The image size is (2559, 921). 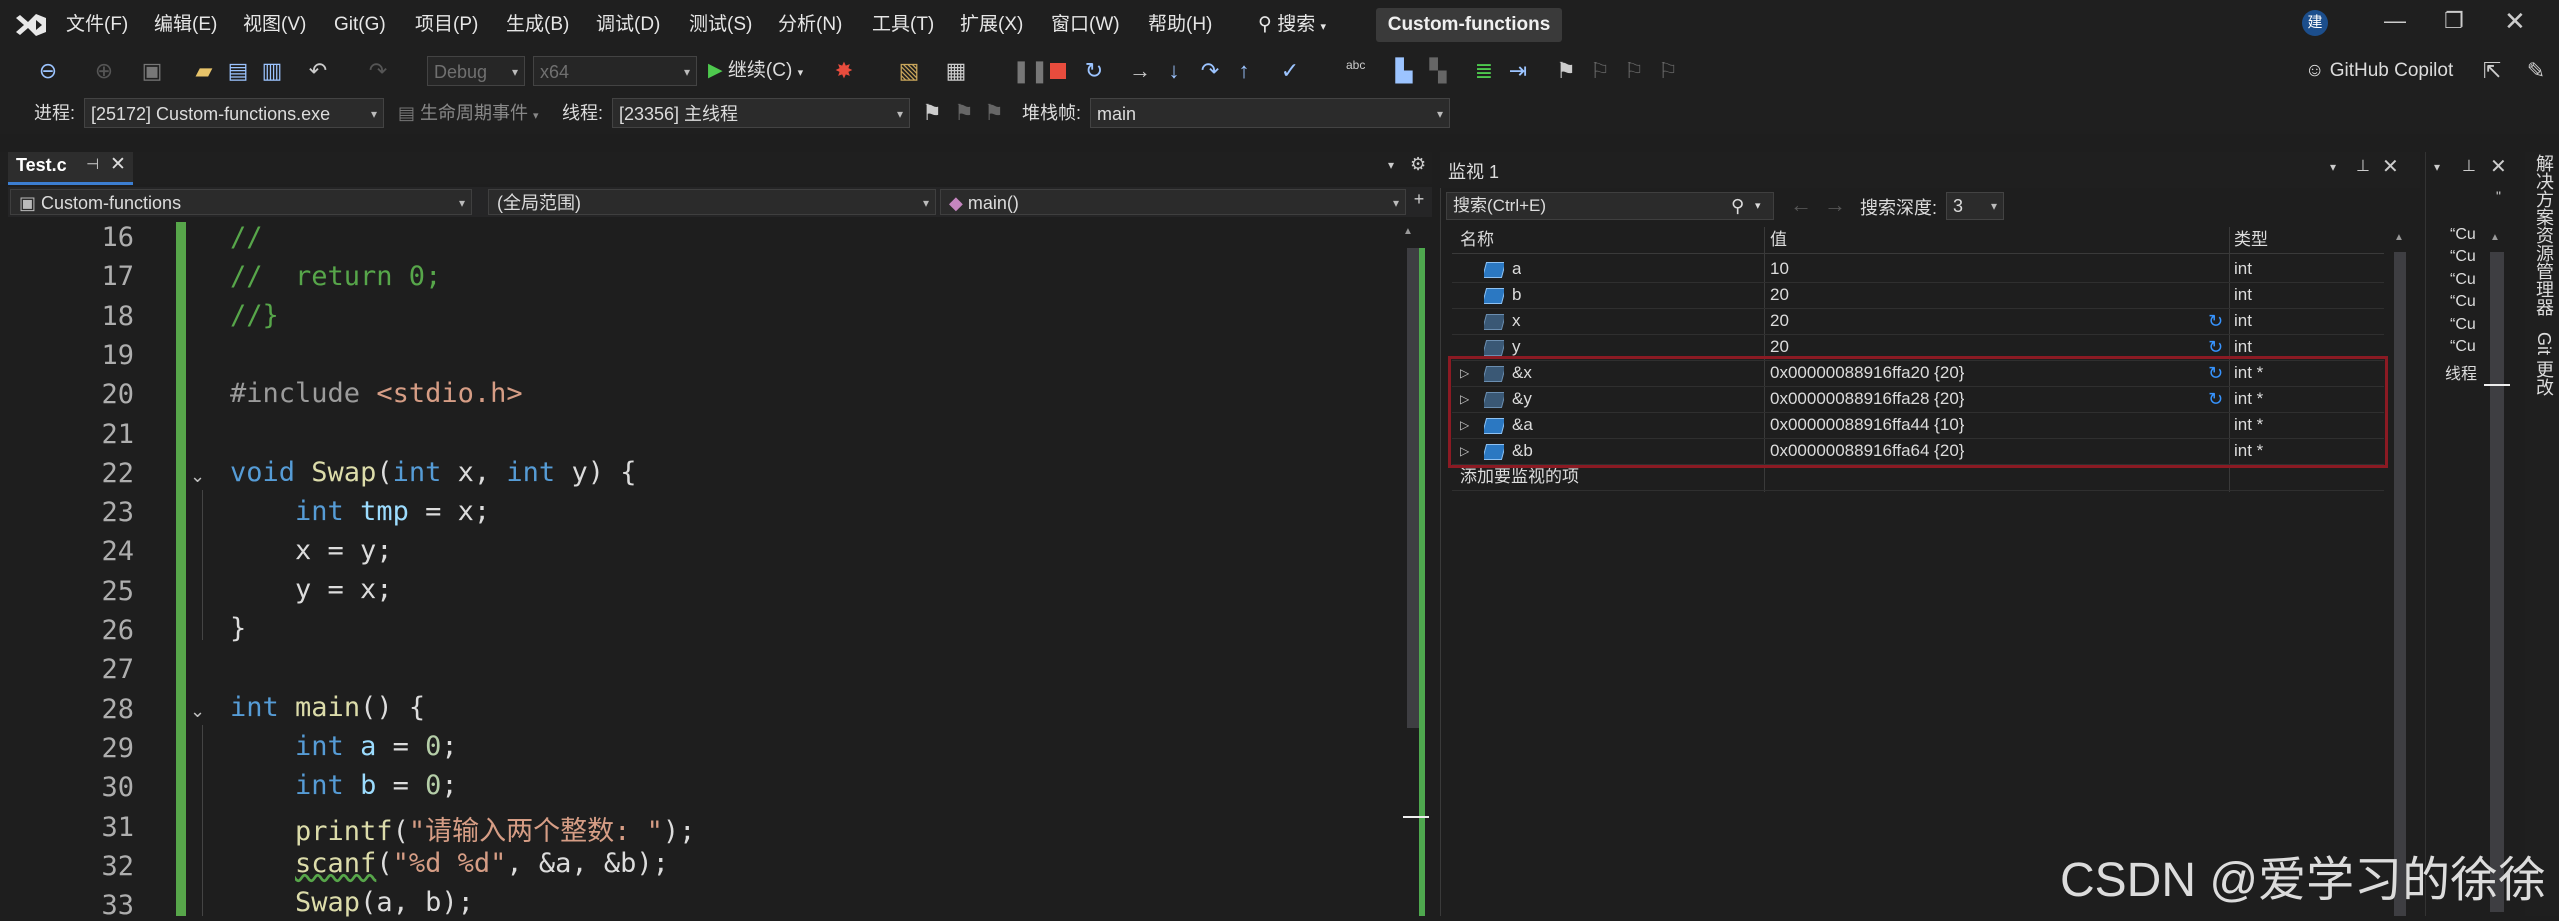 What do you see at coordinates (1418, 164) in the screenshot?
I see `settings-gear-icon: ⚙` at bounding box center [1418, 164].